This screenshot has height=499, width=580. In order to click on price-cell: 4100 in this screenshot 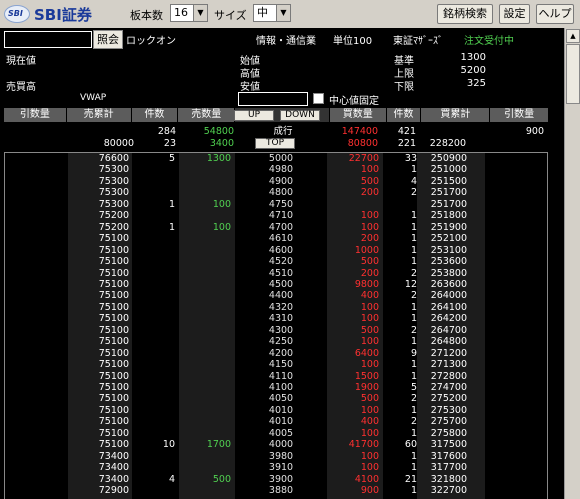, I will do `click(281, 388)`.